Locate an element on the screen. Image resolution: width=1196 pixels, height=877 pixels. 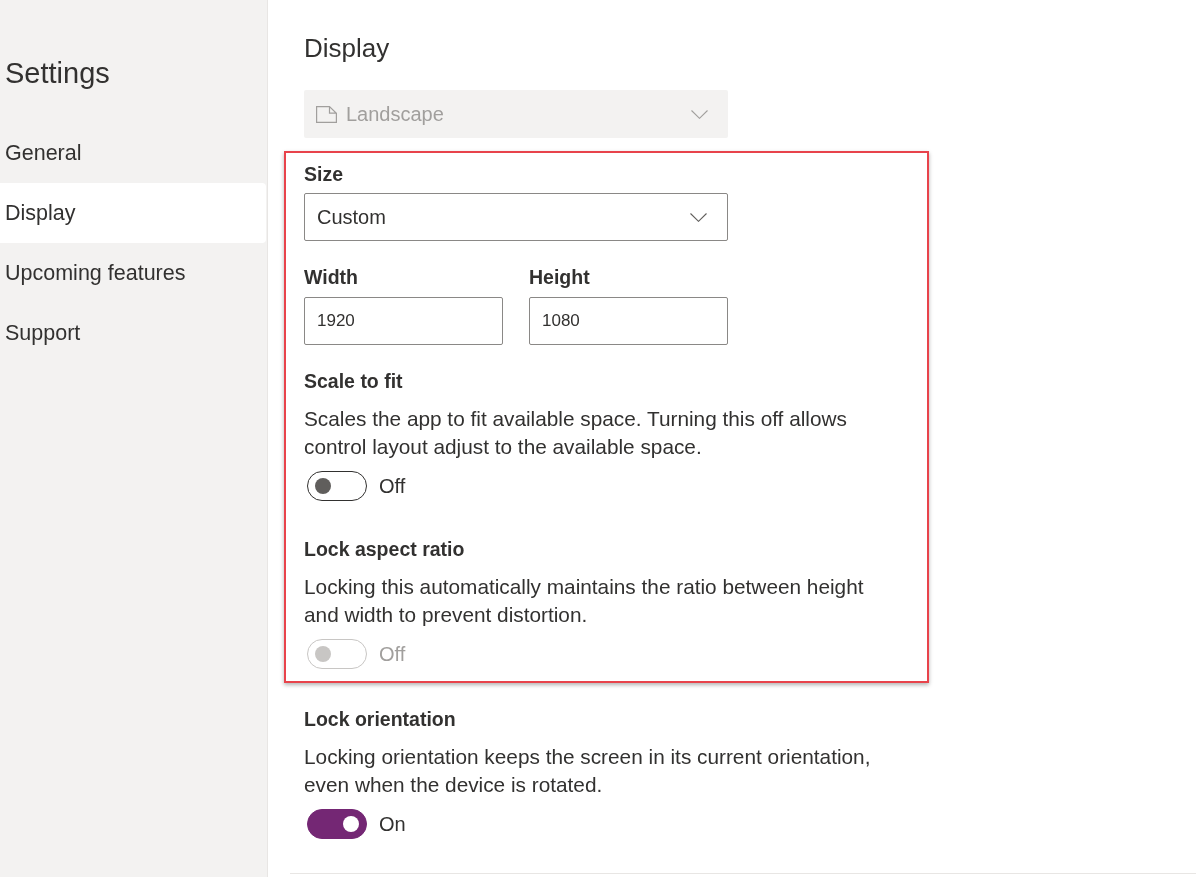
setting-description: Locking this automatically maintains the ratio between height and width to prevent distortion. is located at coordinates (584, 601).